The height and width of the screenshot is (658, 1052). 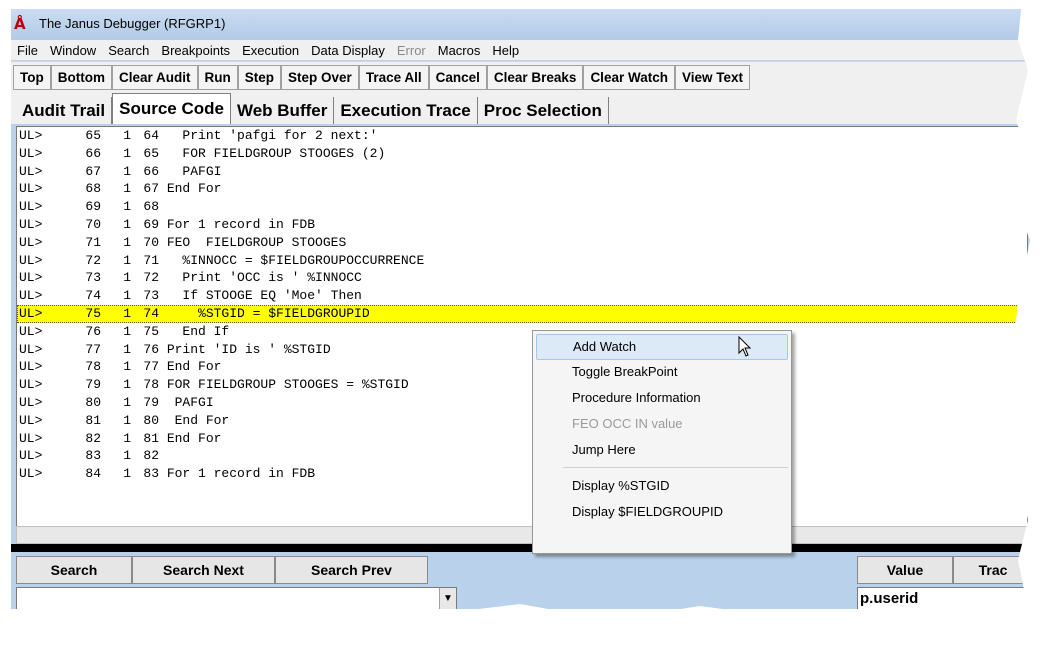 What do you see at coordinates (522, 439) in the screenshot?
I see `code-line: UL> 82 1 81 End For` at bounding box center [522, 439].